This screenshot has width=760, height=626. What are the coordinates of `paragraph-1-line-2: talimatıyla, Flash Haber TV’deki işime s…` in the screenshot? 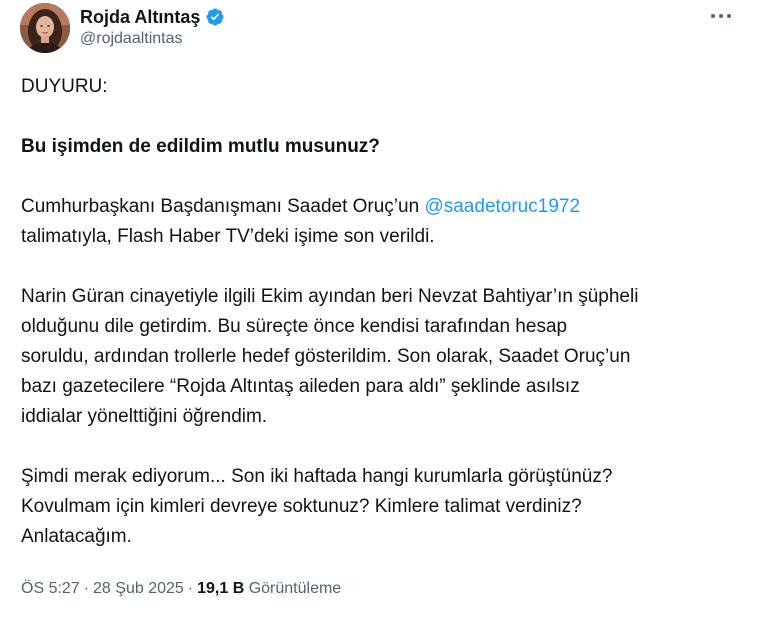 It's located at (228, 236).